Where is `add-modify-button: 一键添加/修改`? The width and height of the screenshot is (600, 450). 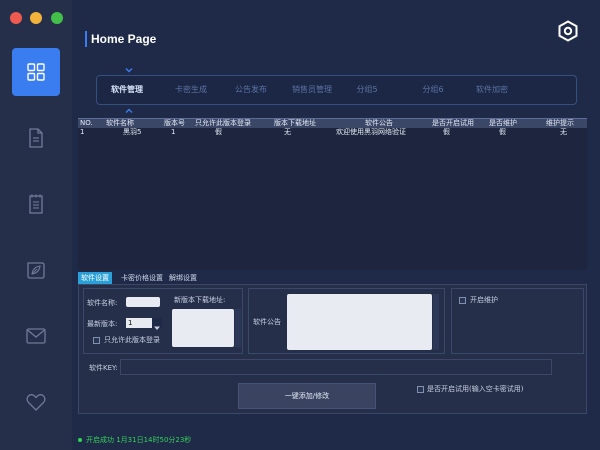
add-modify-button: 一键添加/修改 is located at coordinates (307, 396).